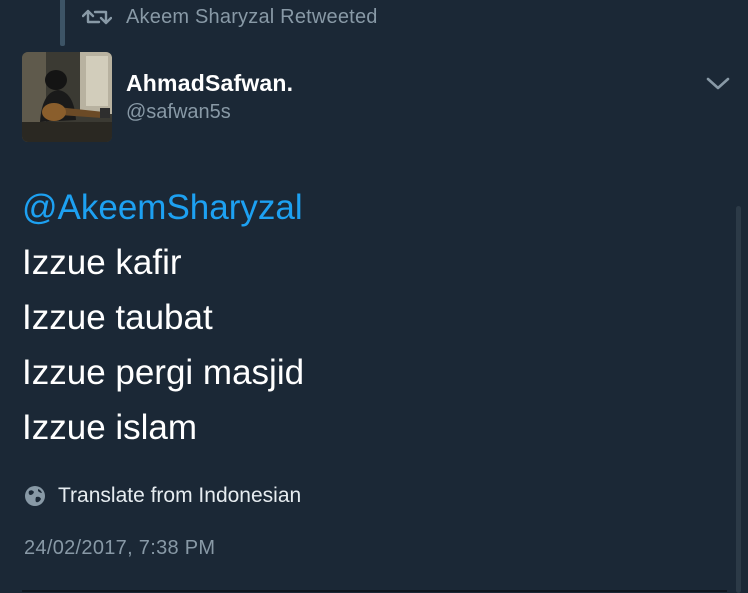 The height and width of the screenshot is (593, 748). I want to click on translate-button: Translate from Indonesian, so click(162, 496).